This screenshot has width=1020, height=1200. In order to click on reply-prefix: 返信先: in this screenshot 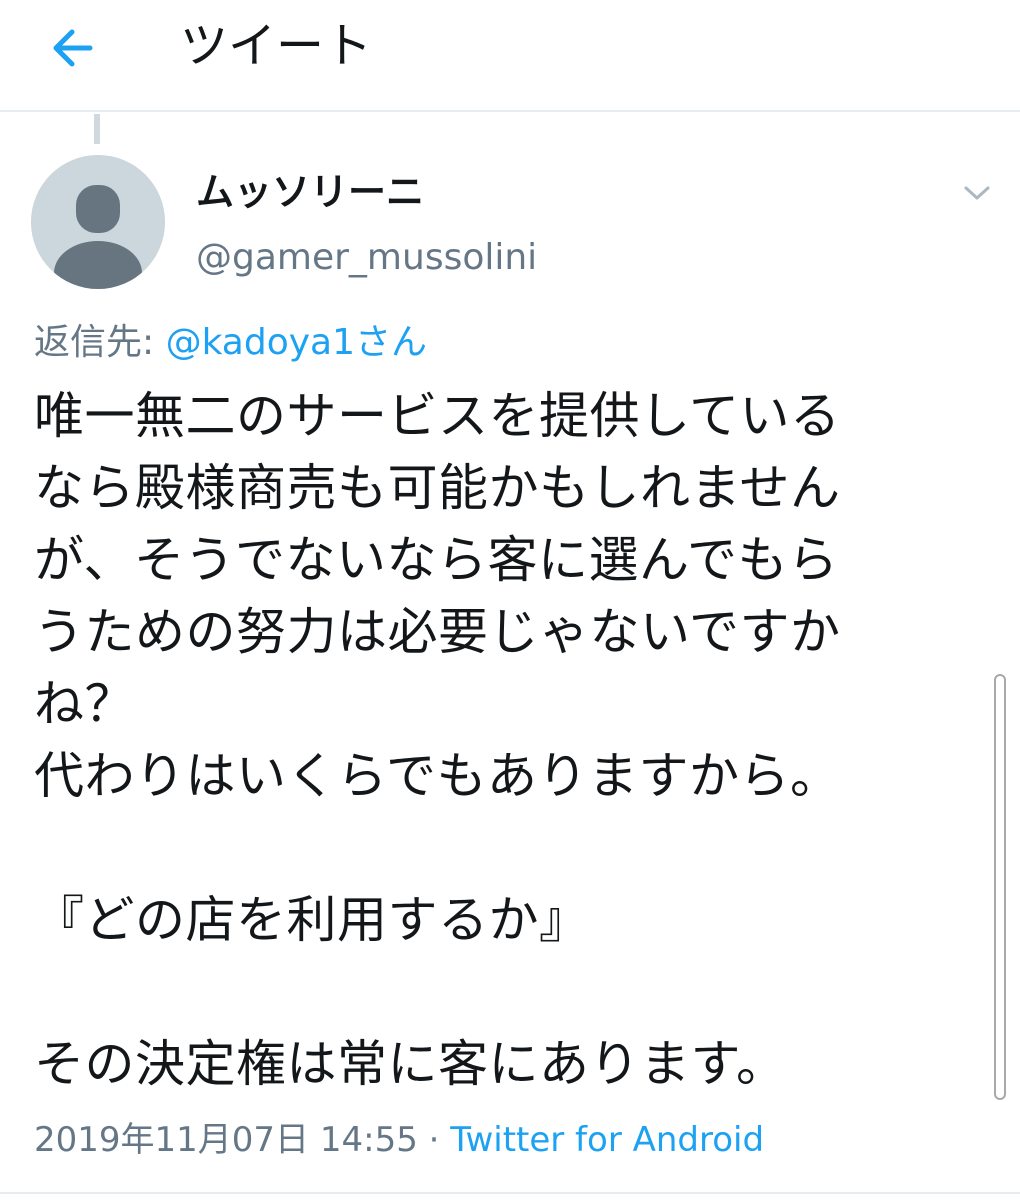, I will do `click(100, 342)`.